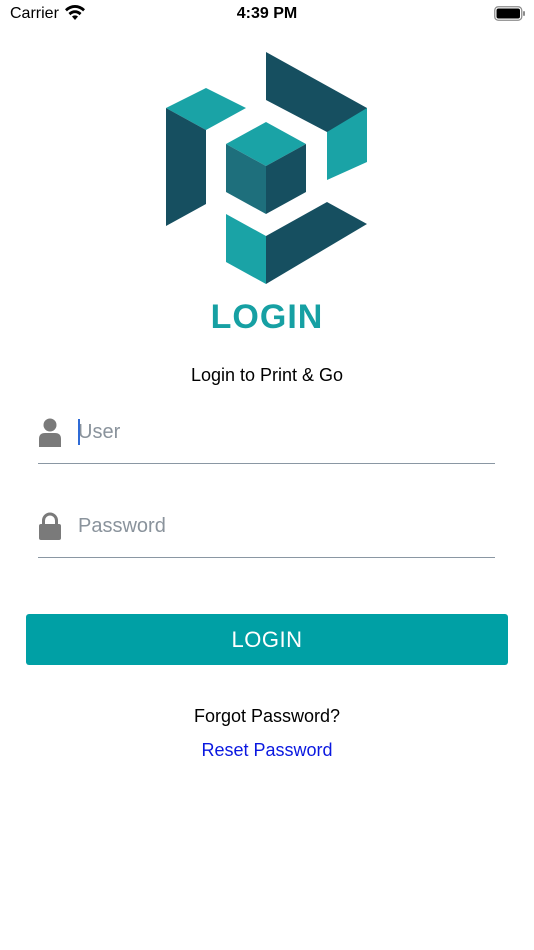 The height and width of the screenshot is (950, 534). I want to click on user-field, so click(266, 435).